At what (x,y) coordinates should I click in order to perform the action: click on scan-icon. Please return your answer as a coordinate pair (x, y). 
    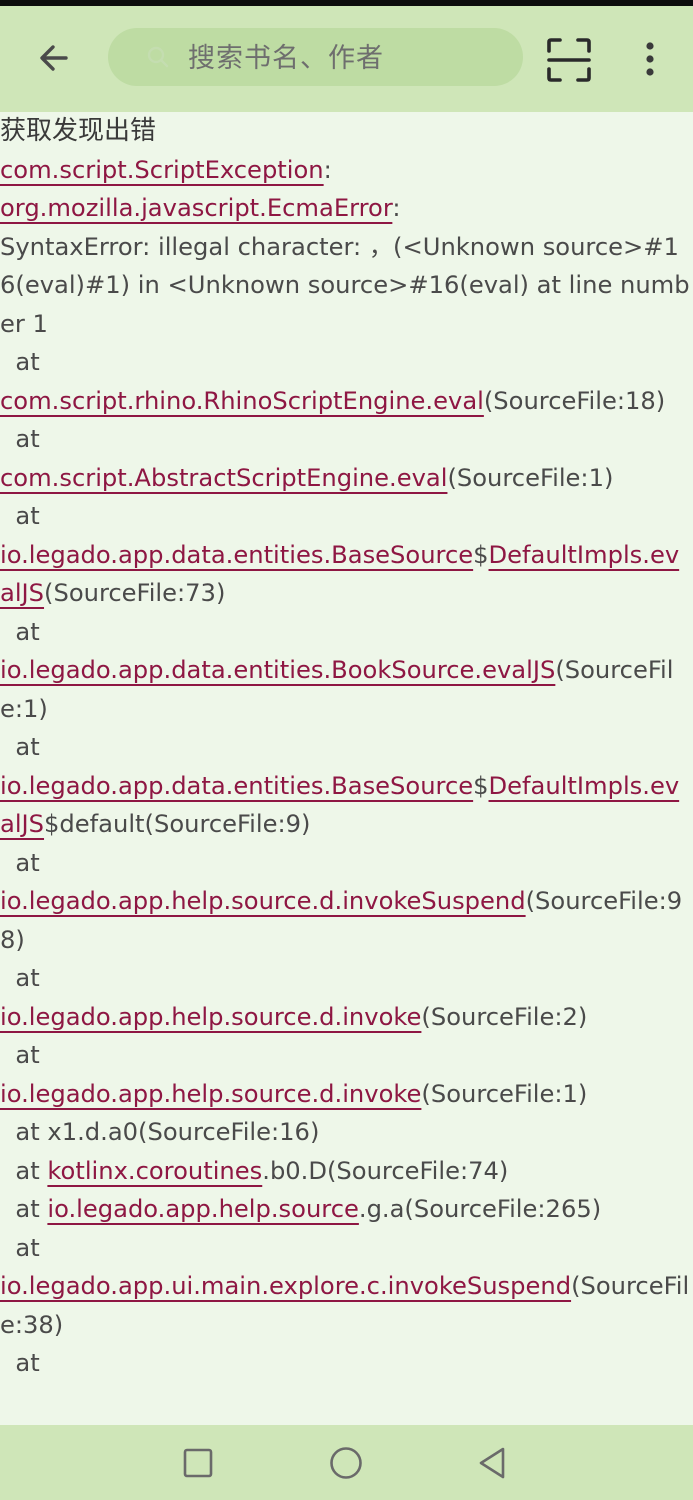
    Looking at the image, I should click on (569, 60).